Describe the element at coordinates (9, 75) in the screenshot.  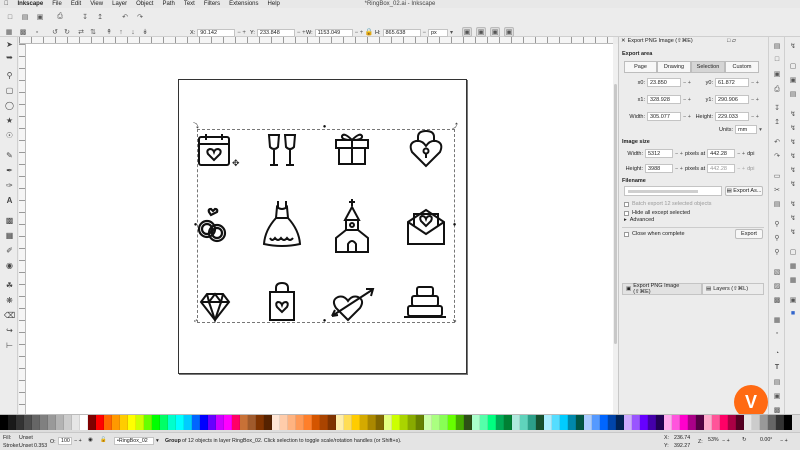
I see `zoom-tool-icon: ⚲` at that location.